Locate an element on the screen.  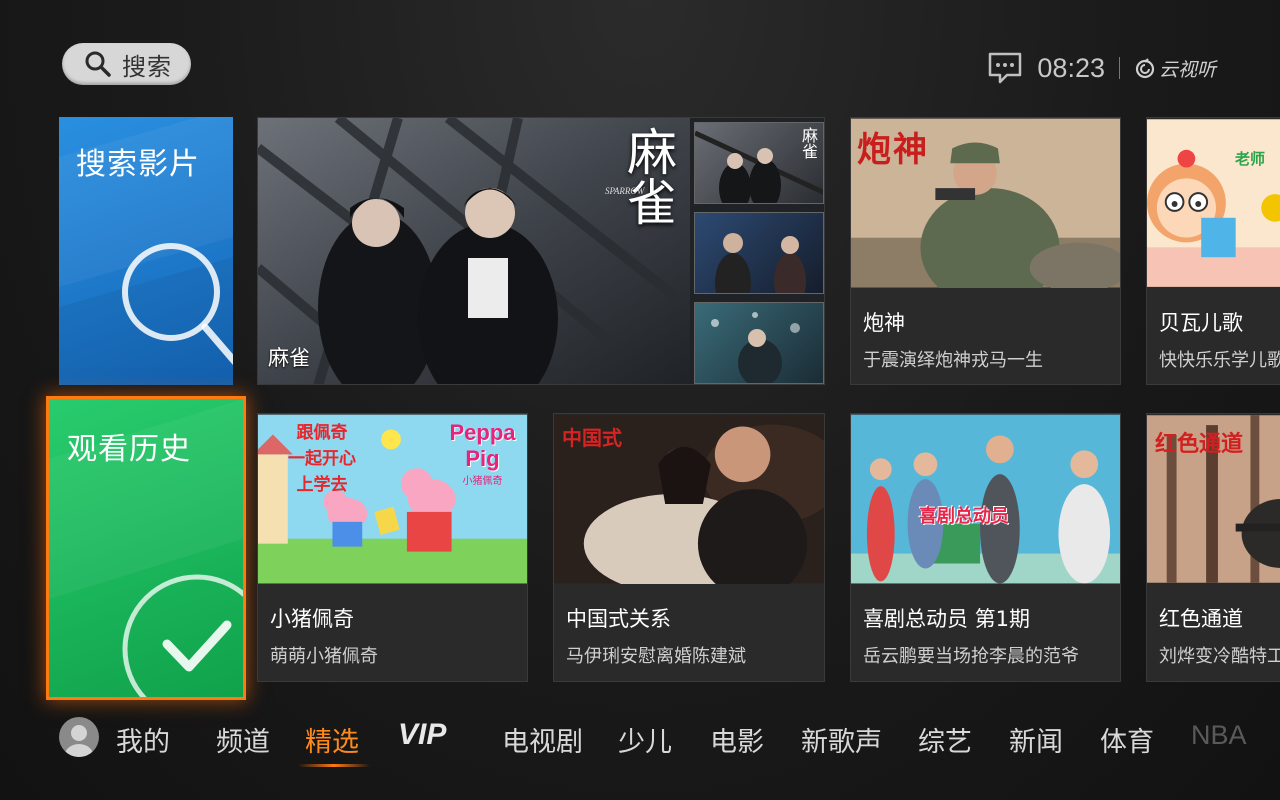
card-poster-title: 老师 is located at coordinates (1250, 159).